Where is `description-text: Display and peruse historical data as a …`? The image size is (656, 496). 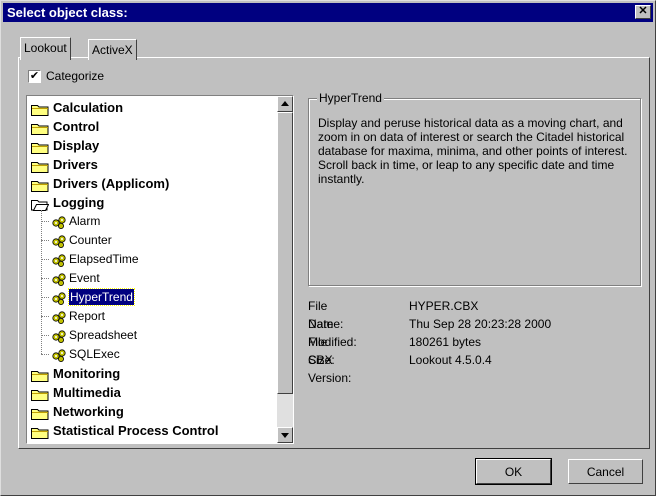 description-text: Display and peruse historical data as a … is located at coordinates (473, 151).